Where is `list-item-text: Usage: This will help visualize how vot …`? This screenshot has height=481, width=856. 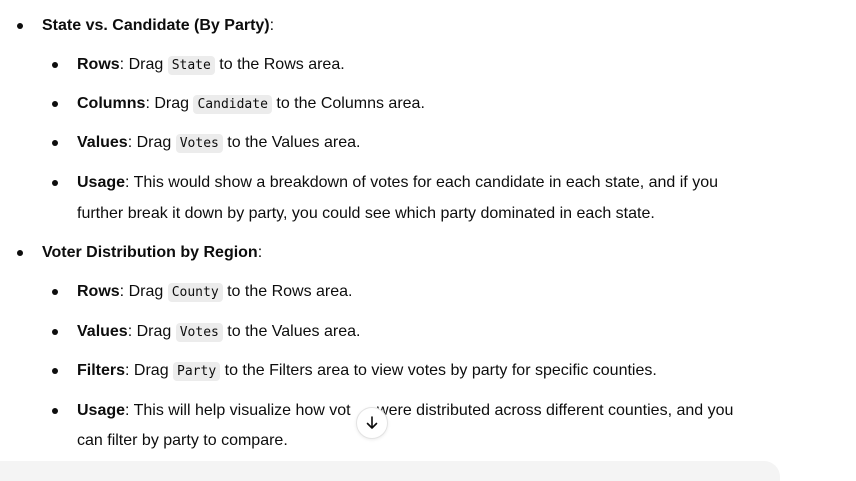
list-item-text: Usage: This will help visualize how vot … is located at coordinates (405, 410).